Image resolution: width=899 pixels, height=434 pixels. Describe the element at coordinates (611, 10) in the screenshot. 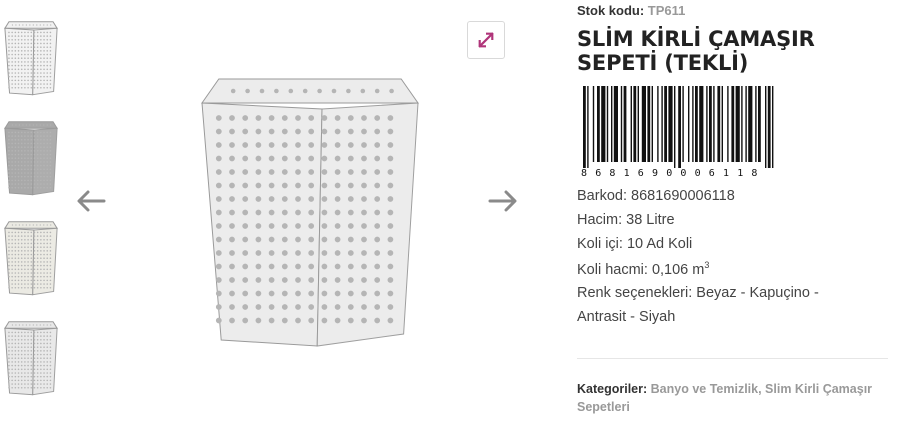

I see `stock-code-label: Stok kodu:` at that location.